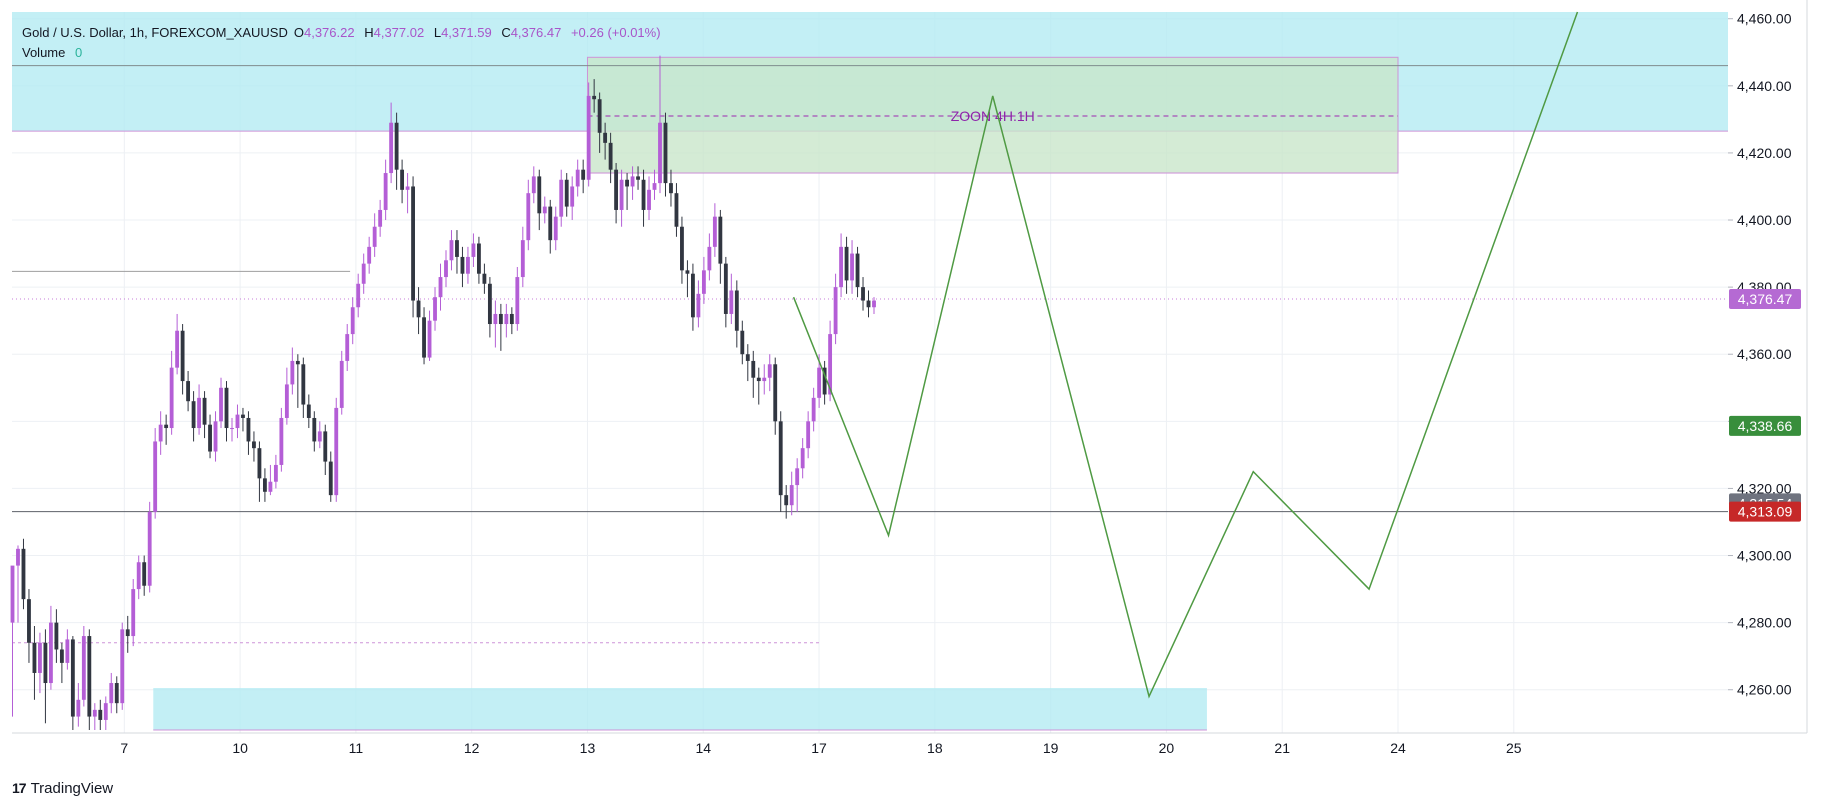 The width and height of the screenshot is (1821, 809). Describe the element at coordinates (1514, 748) in the screenshot. I see `time-tick-label: 25` at that location.